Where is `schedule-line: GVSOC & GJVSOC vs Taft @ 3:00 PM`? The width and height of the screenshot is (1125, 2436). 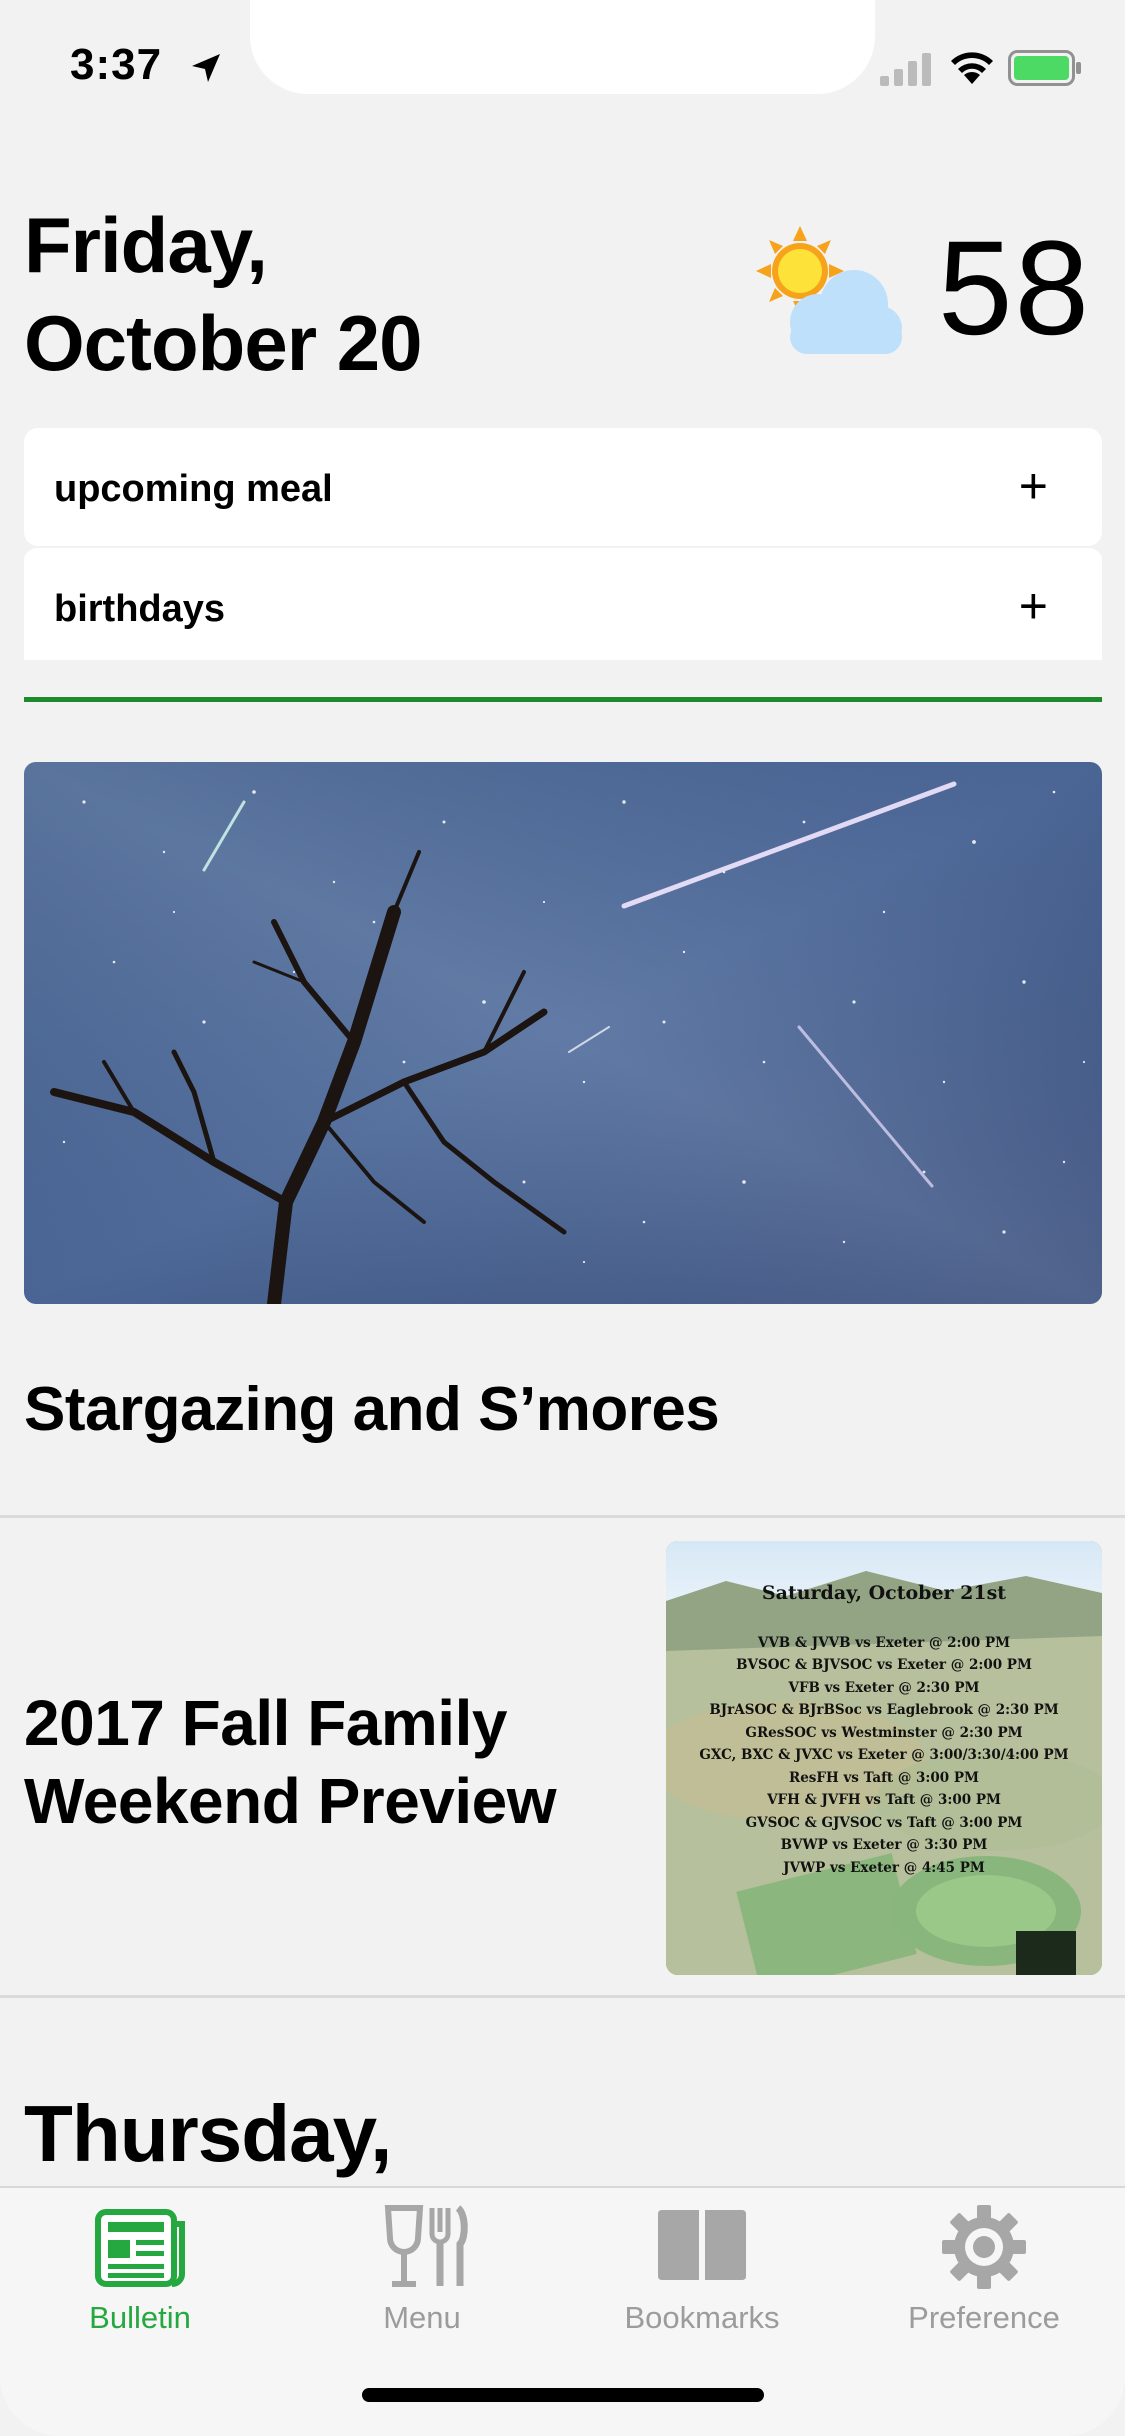 schedule-line: GVSOC & GJVSOC vs Taft @ 3:00 PM is located at coordinates (884, 1823).